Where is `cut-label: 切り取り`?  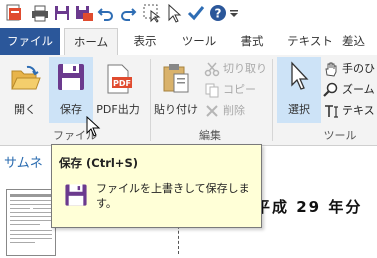
cut-label: 切り取り is located at coordinates (245, 68).